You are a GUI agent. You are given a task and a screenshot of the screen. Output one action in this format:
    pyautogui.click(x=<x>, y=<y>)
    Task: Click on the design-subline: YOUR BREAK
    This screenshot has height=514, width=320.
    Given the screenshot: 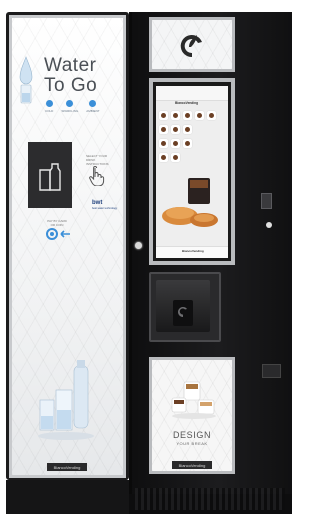 What is the action you would take?
    pyautogui.click(x=192, y=443)
    